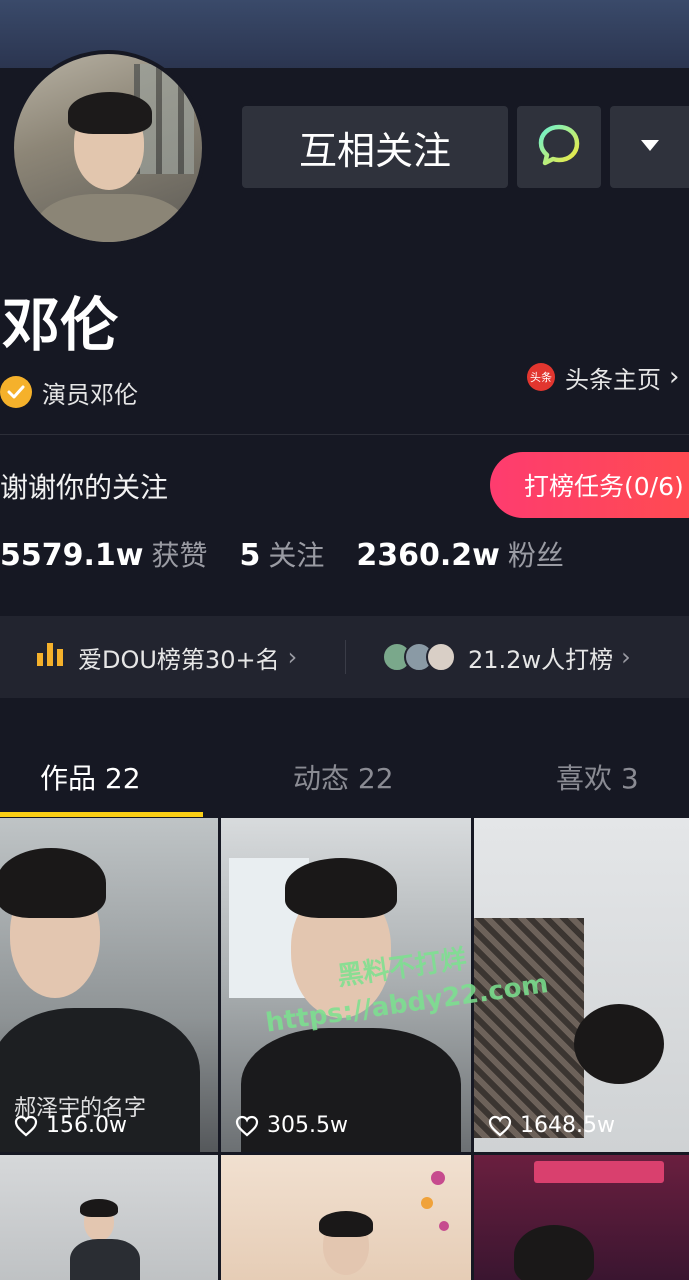 Image resolution: width=689 pixels, height=1280 pixels. Describe the element at coordinates (90, 777) in the screenshot. I see `tab-works: 作品 22` at that location.